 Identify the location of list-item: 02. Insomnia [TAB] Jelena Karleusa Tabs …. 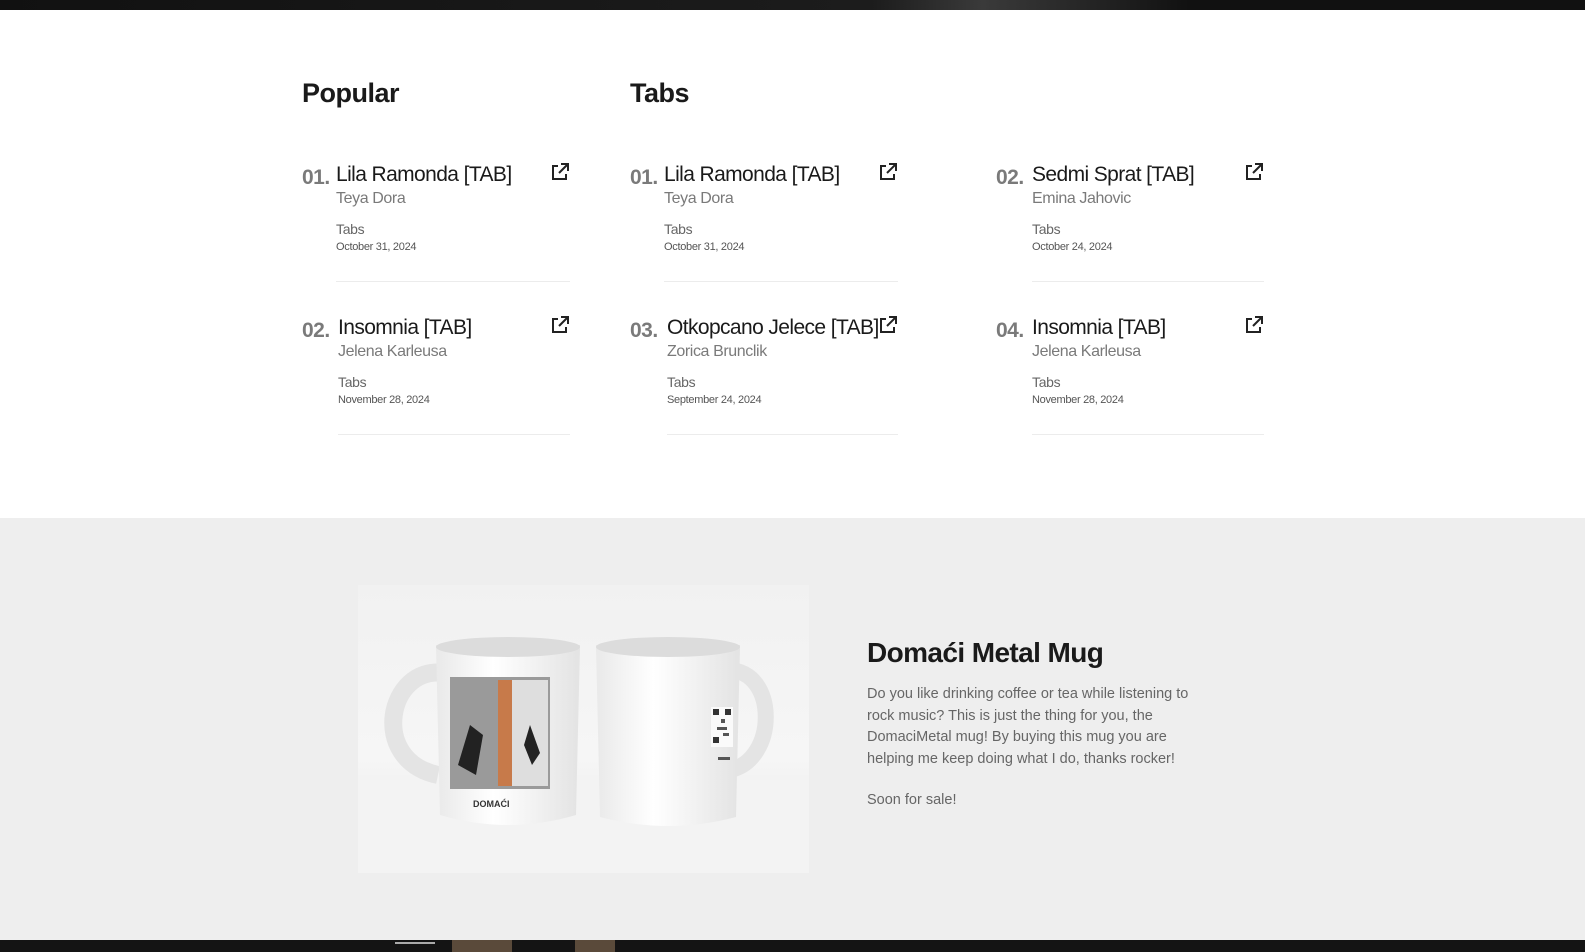
(436, 379).